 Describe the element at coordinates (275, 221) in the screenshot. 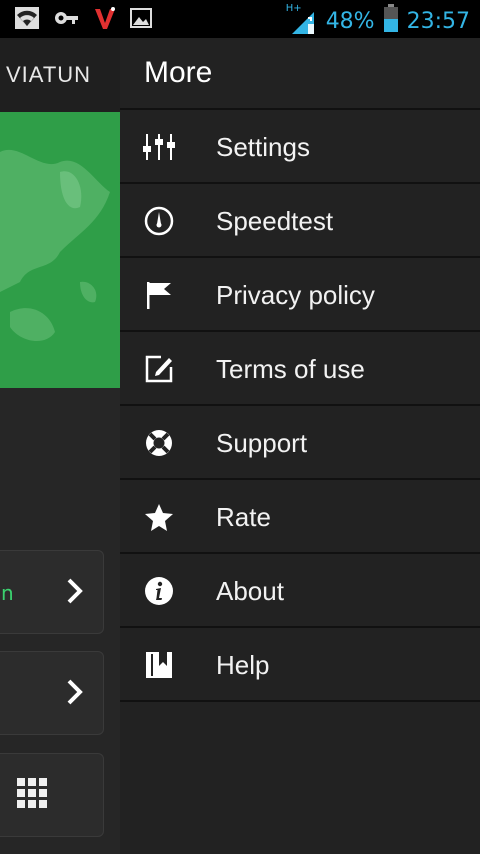

I see `menu-item-label: Speedtest` at that location.